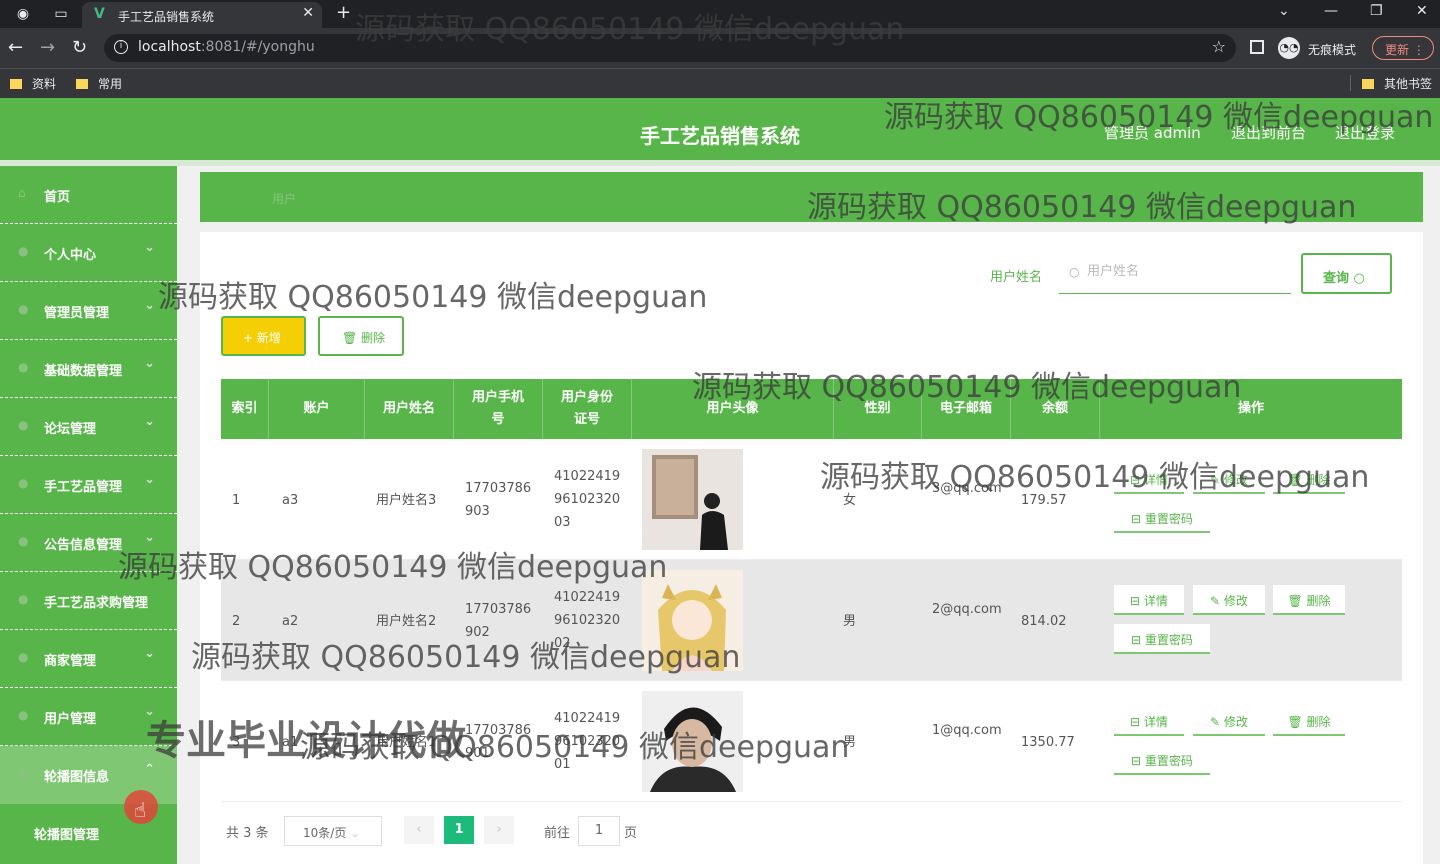 Image resolution: width=1440 pixels, height=864 pixels. What do you see at coordinates (406, 500) in the screenshot?
I see `cell-name: 用户姓名3` at bounding box center [406, 500].